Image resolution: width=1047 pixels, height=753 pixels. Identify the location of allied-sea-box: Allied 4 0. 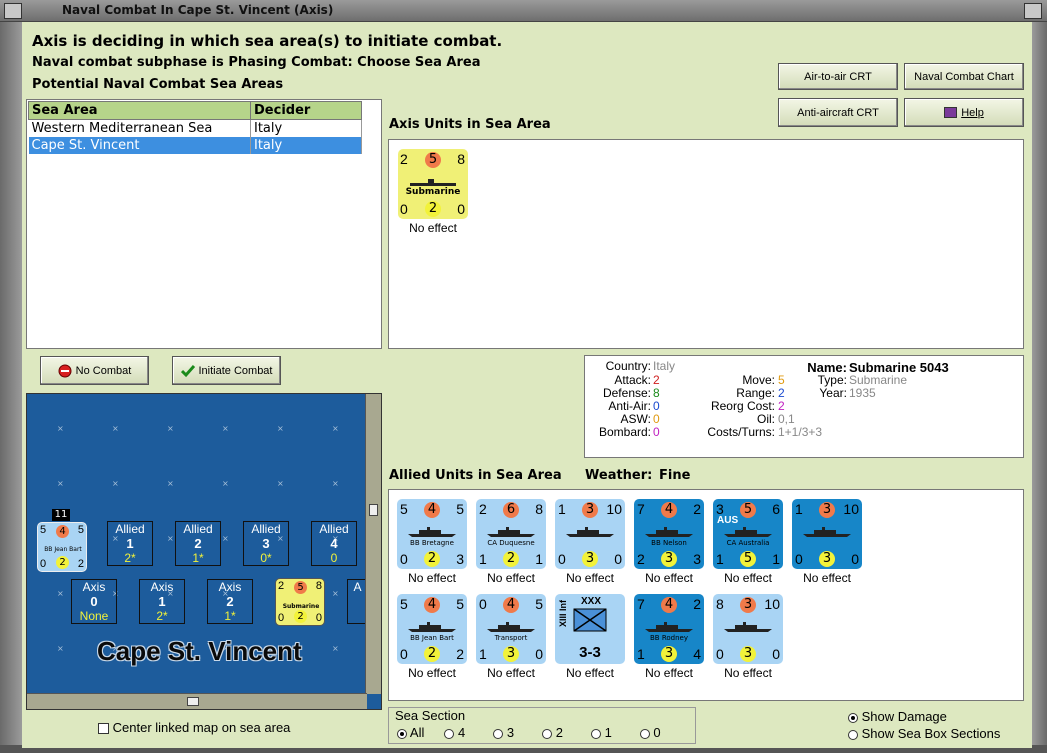
(334, 543).